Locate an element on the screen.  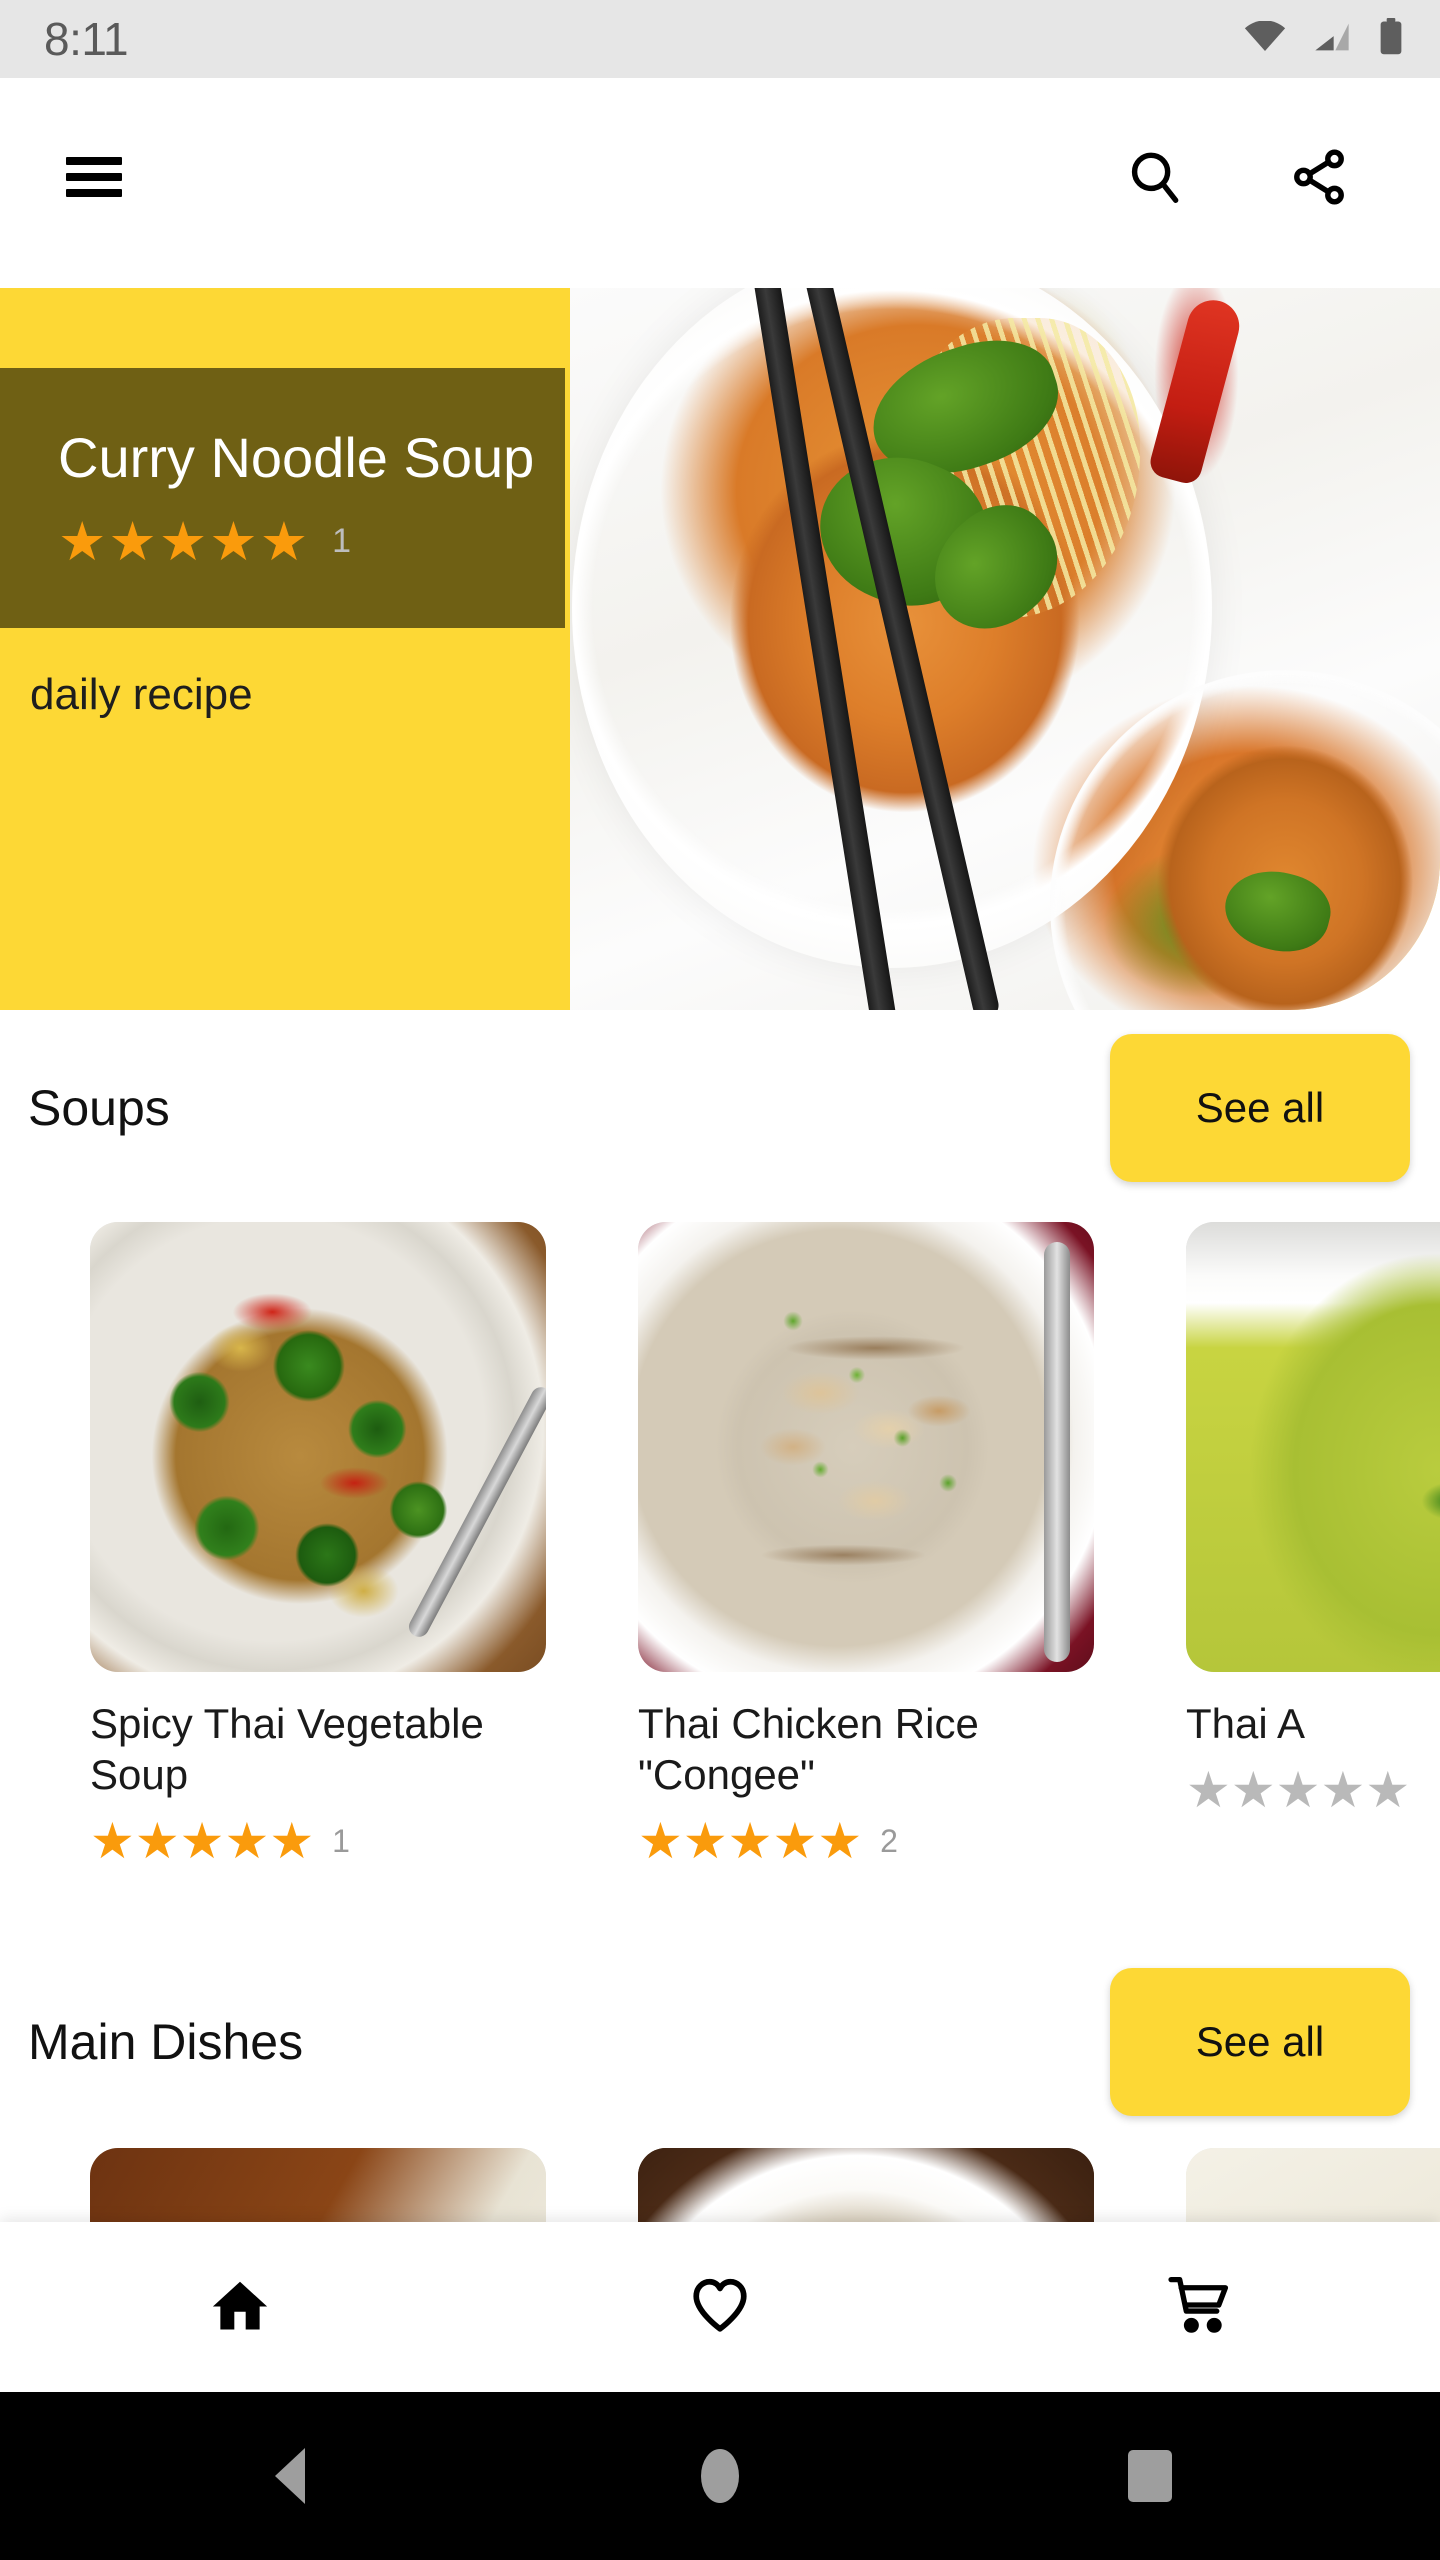
recipe-rating: ★ ★ ★ ★ ★ 2 is located at coordinates (898, 1841).